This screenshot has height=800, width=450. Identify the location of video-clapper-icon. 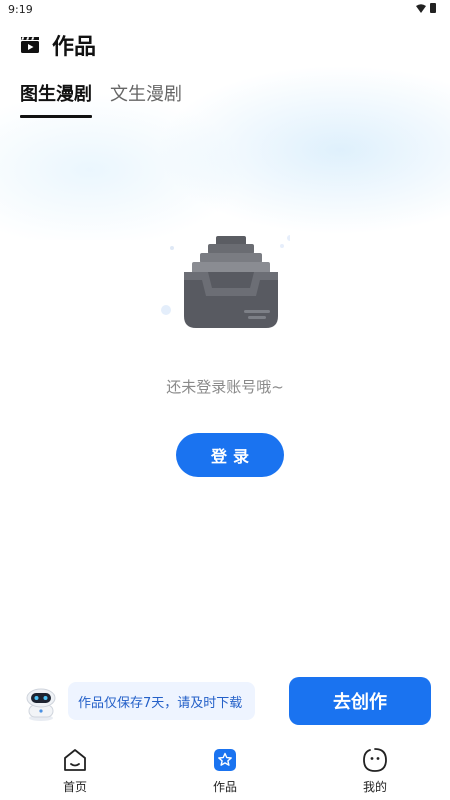
(30, 45).